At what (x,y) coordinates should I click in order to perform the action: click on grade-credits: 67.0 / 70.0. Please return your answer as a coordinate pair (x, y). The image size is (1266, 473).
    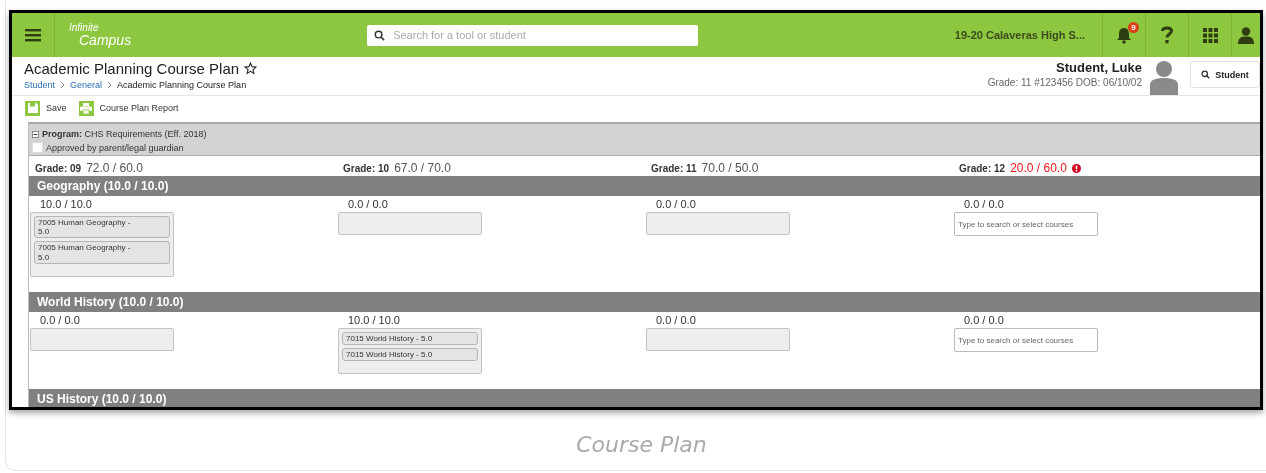
    Looking at the image, I should click on (422, 168).